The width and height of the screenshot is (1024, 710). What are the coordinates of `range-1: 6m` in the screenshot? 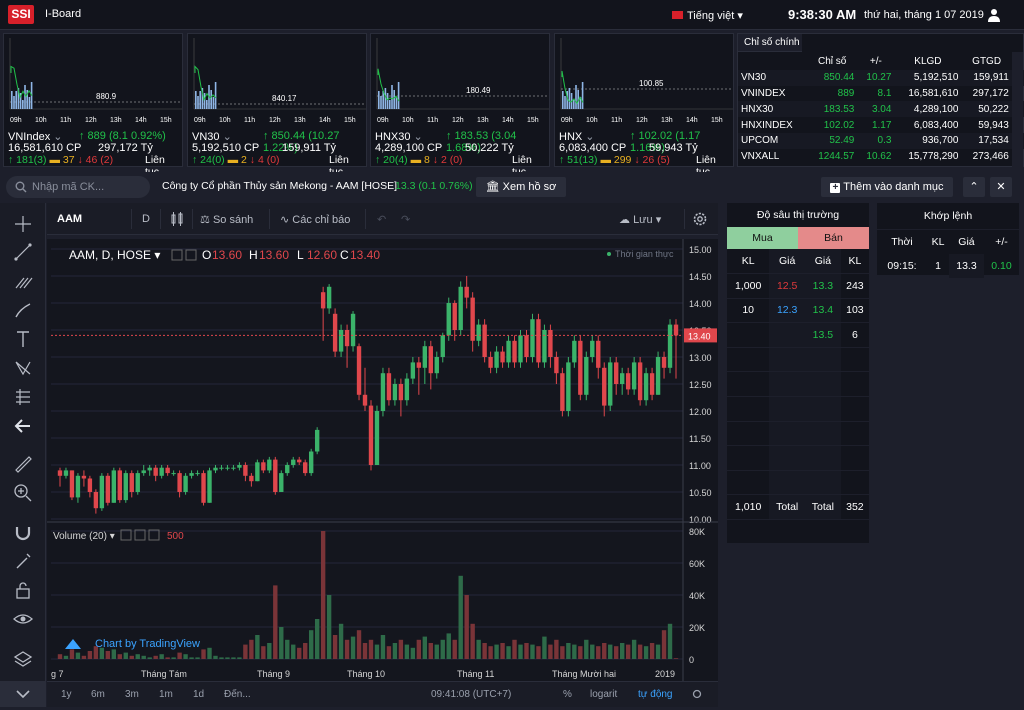 It's located at (98, 694).